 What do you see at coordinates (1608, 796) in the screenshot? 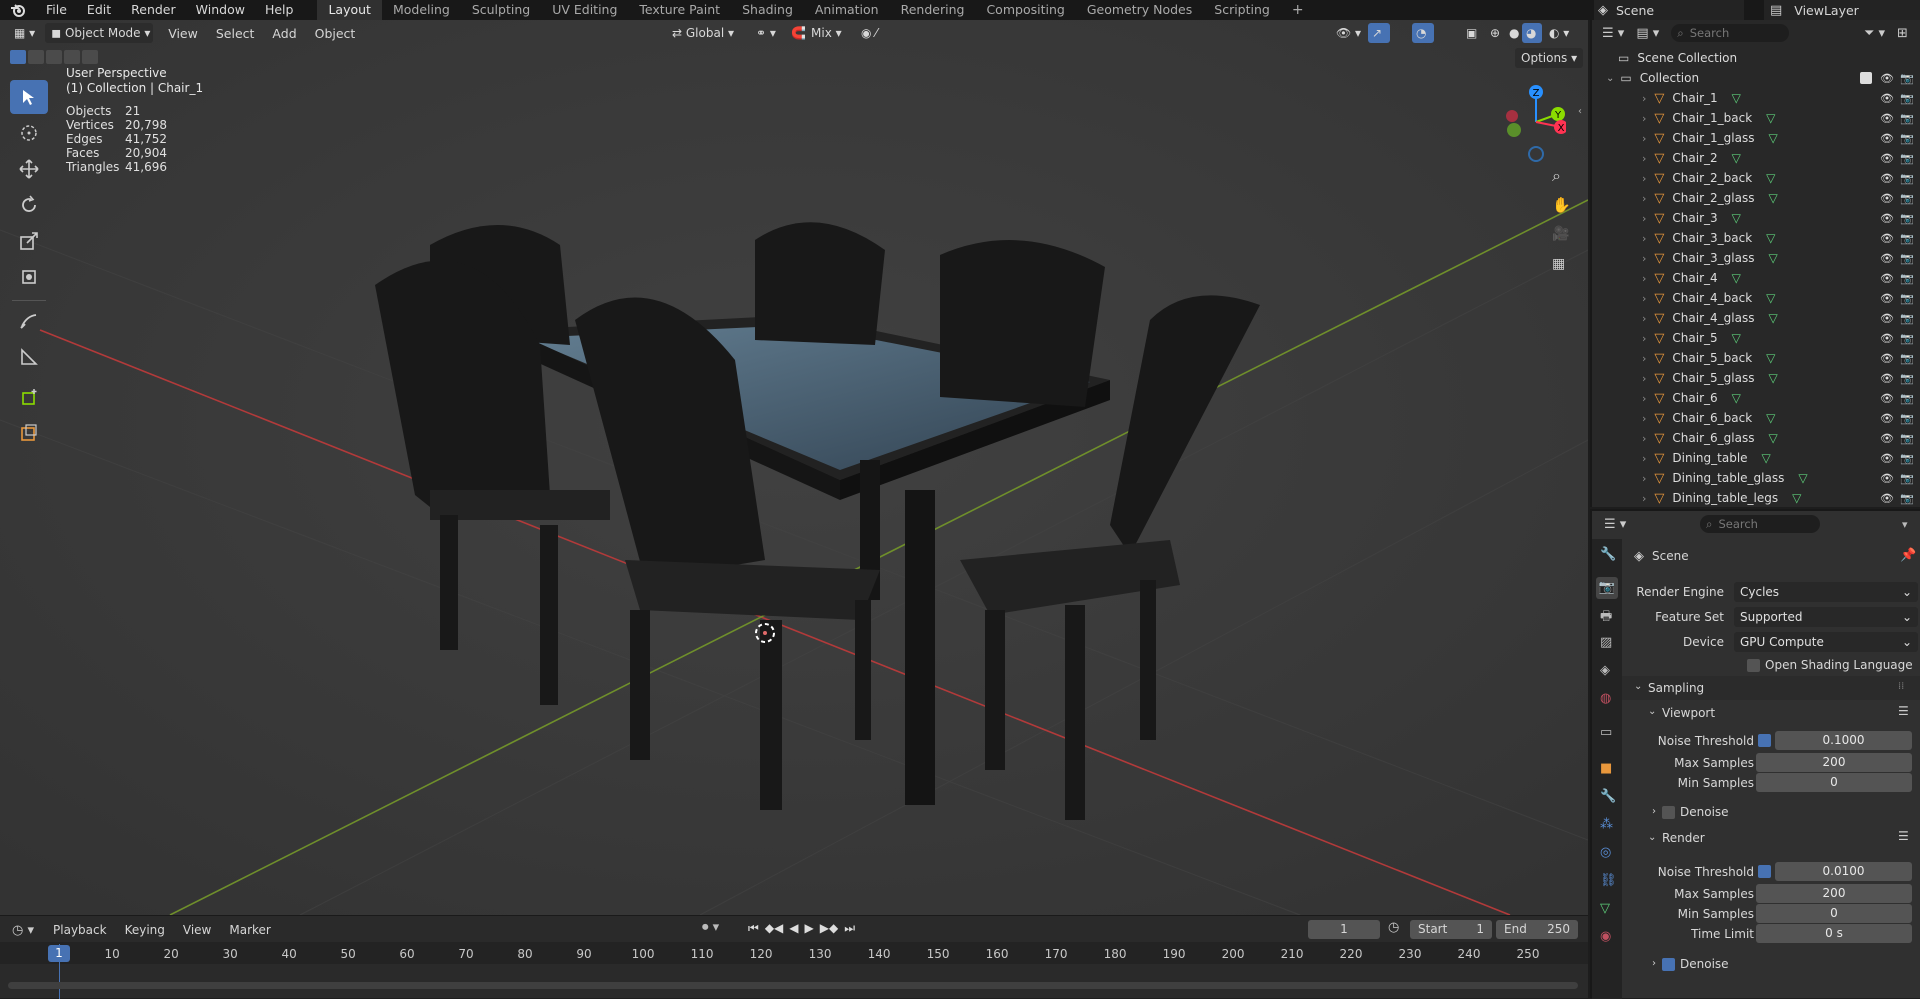
I see `modifier-tab-icon: 🔧` at bounding box center [1608, 796].